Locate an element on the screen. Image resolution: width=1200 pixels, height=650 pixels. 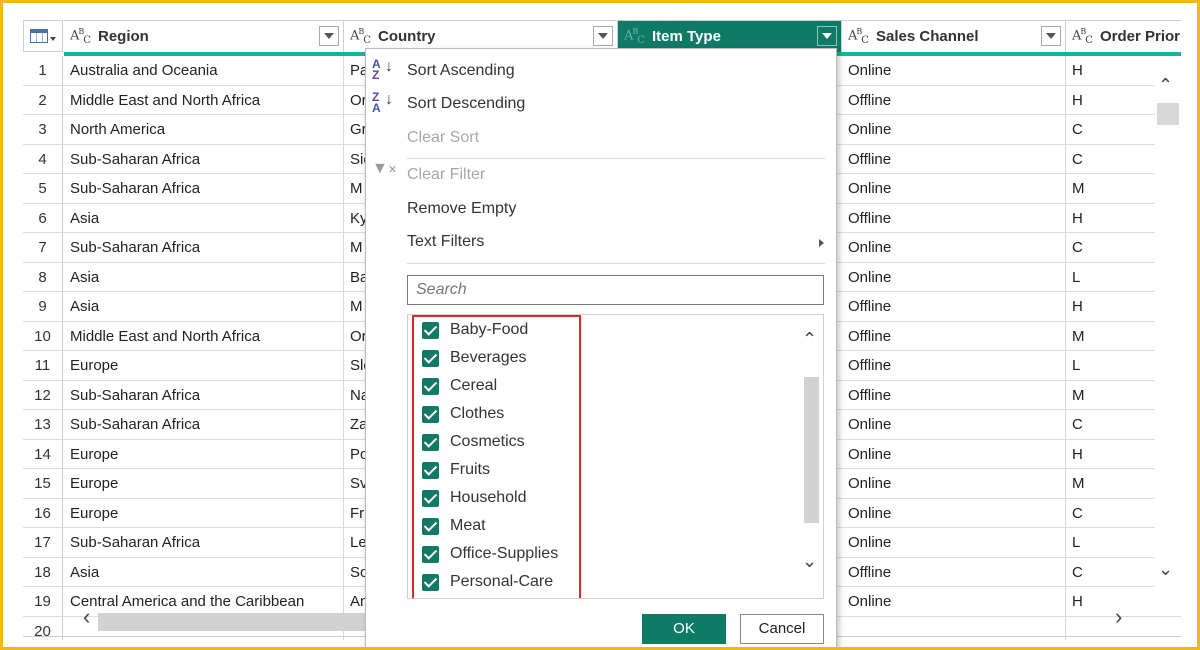
horizontal-scroll-thumb is located at coordinates (233, 622).